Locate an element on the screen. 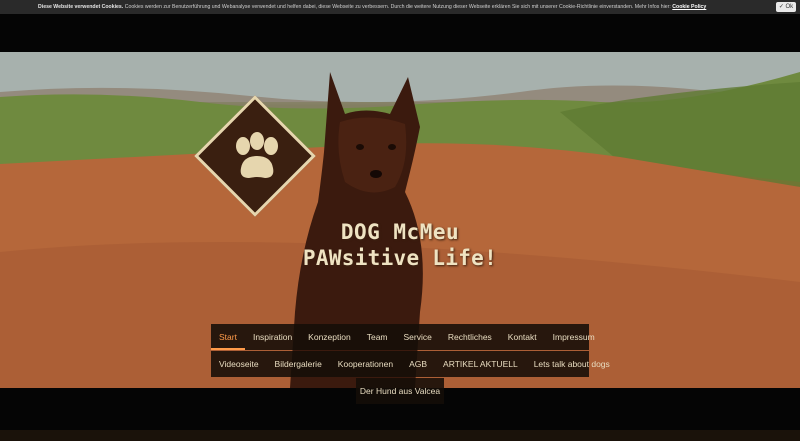  nav-item-konzeption: Konzeption is located at coordinates (329, 337).